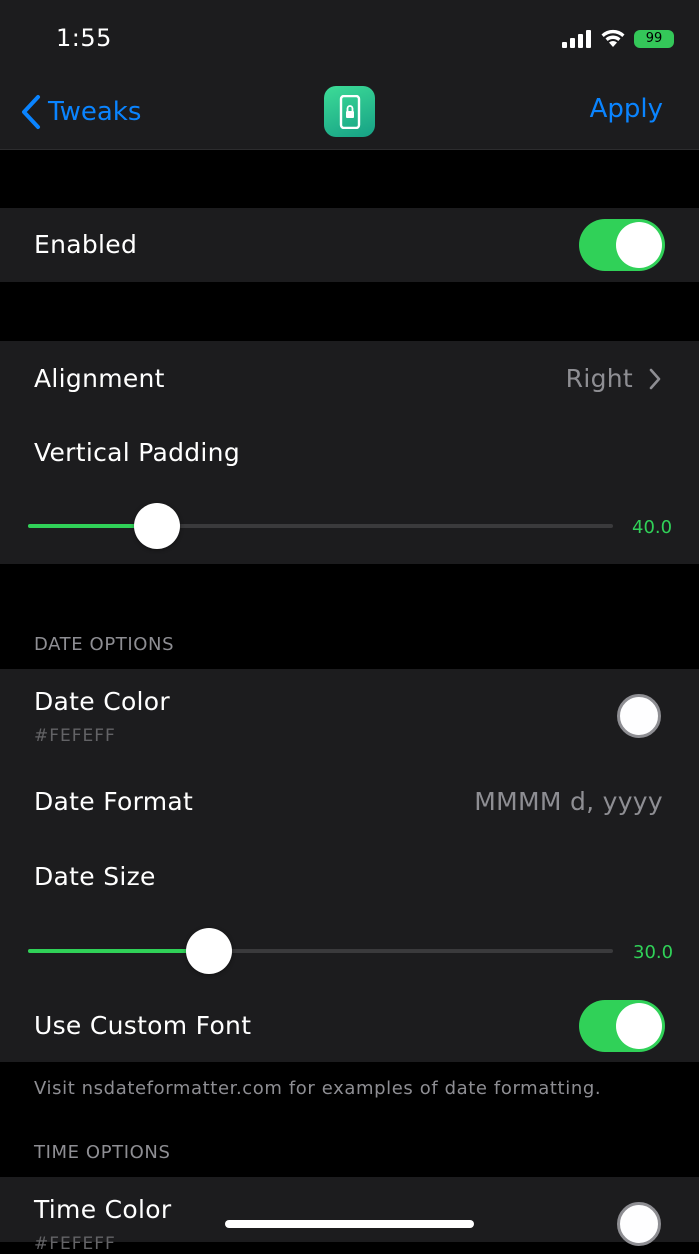  What do you see at coordinates (75, 736) in the screenshot?
I see `date-color-hex: #FEFEFF` at bounding box center [75, 736].